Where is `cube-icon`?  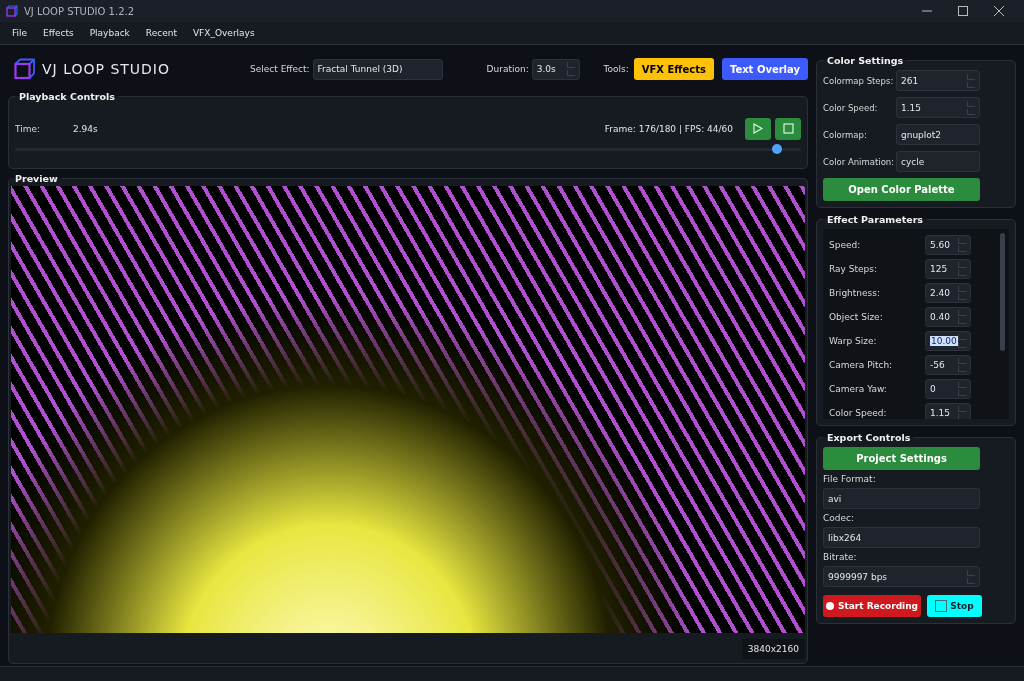 cube-icon is located at coordinates (12, 11).